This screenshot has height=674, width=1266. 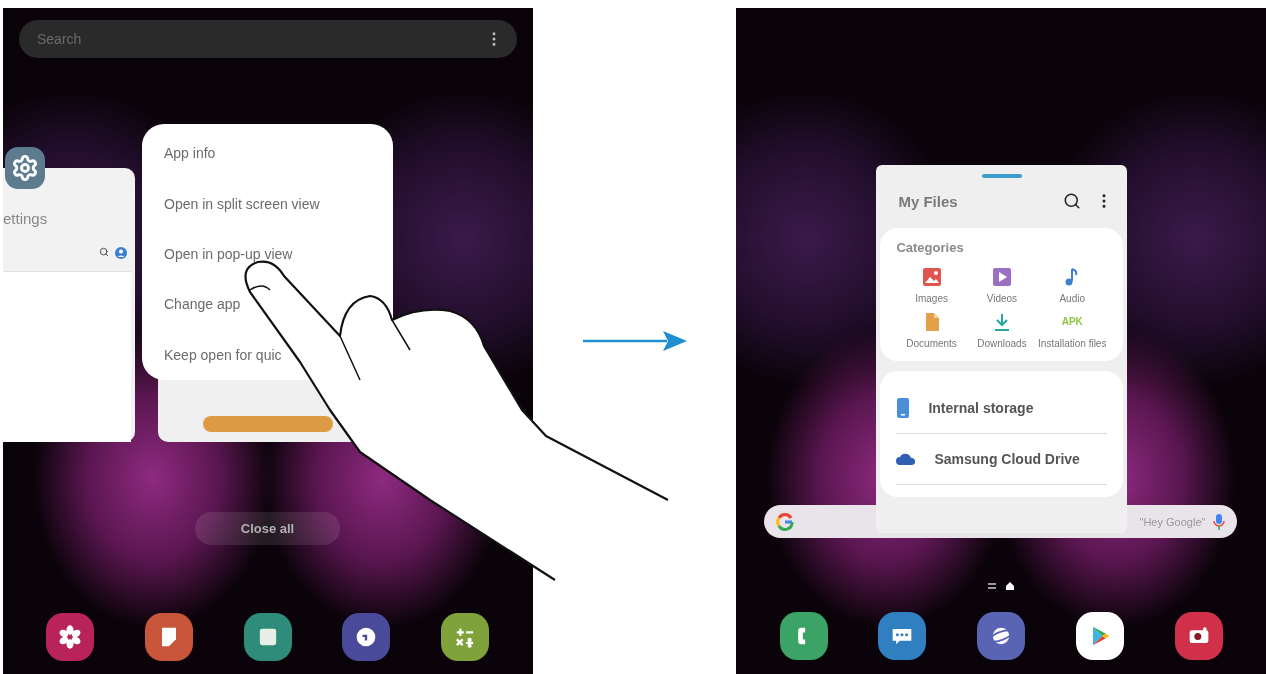 I want to click on messages-app-icon, so click(x=902, y=636).